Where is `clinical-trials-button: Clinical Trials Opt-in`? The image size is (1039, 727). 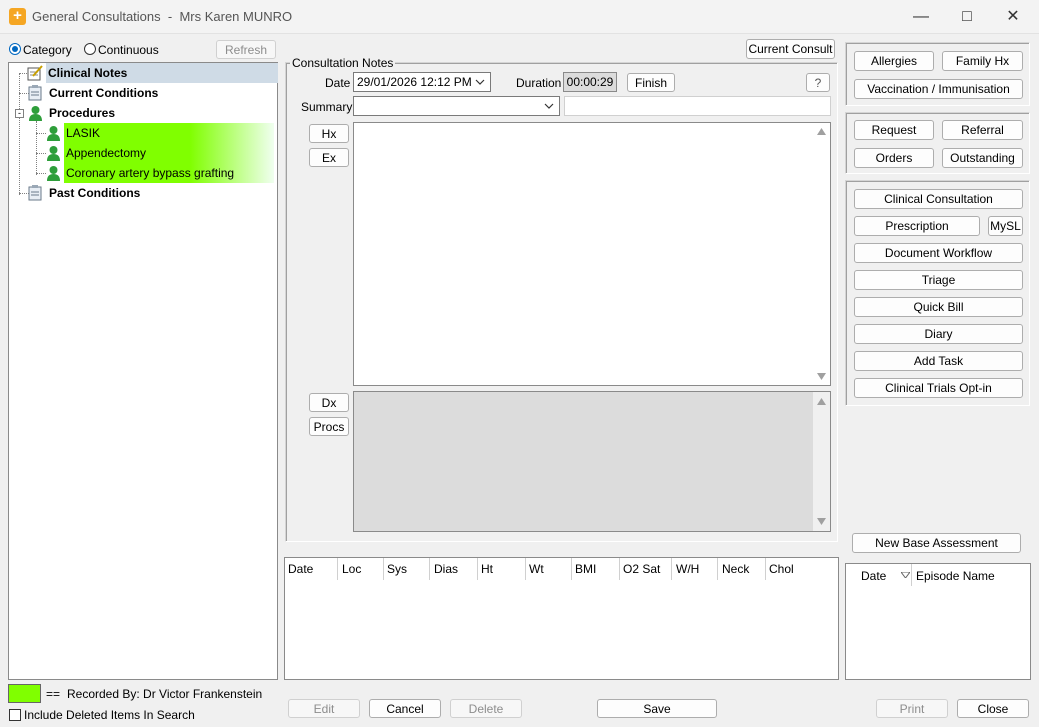
clinical-trials-button: Clinical Trials Opt-in is located at coordinates (938, 388).